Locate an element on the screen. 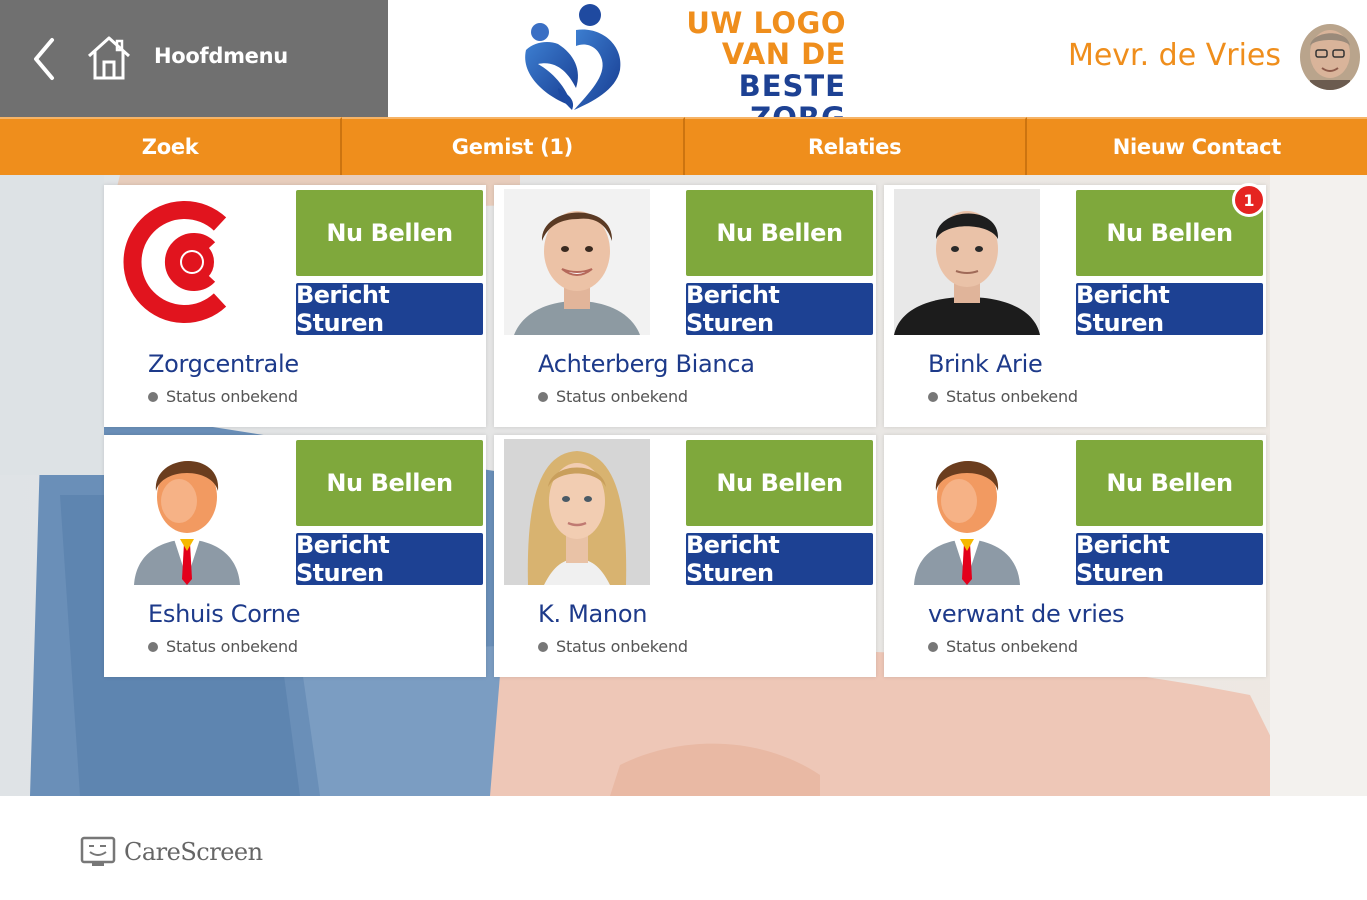 The image size is (1367, 900). back-button is located at coordinates (45, 59).